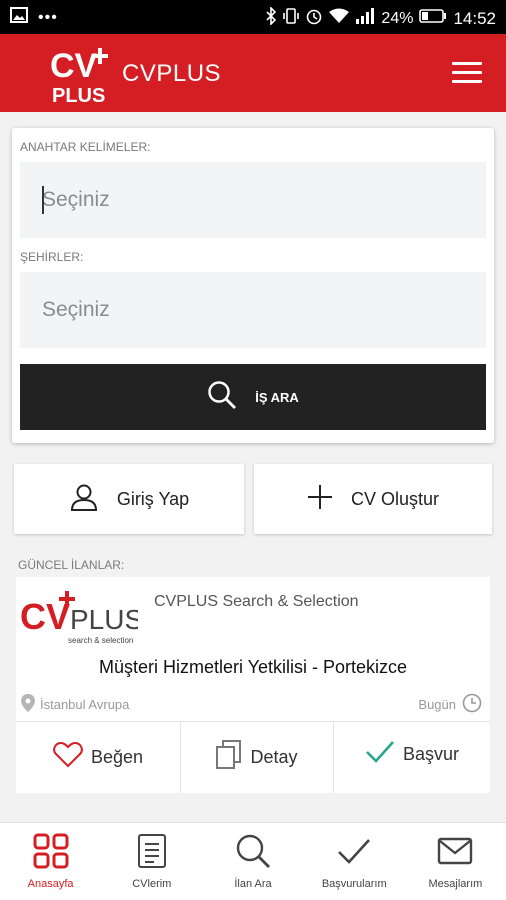  What do you see at coordinates (100, 640) in the screenshot?
I see `svg-text: search & selection` at bounding box center [100, 640].